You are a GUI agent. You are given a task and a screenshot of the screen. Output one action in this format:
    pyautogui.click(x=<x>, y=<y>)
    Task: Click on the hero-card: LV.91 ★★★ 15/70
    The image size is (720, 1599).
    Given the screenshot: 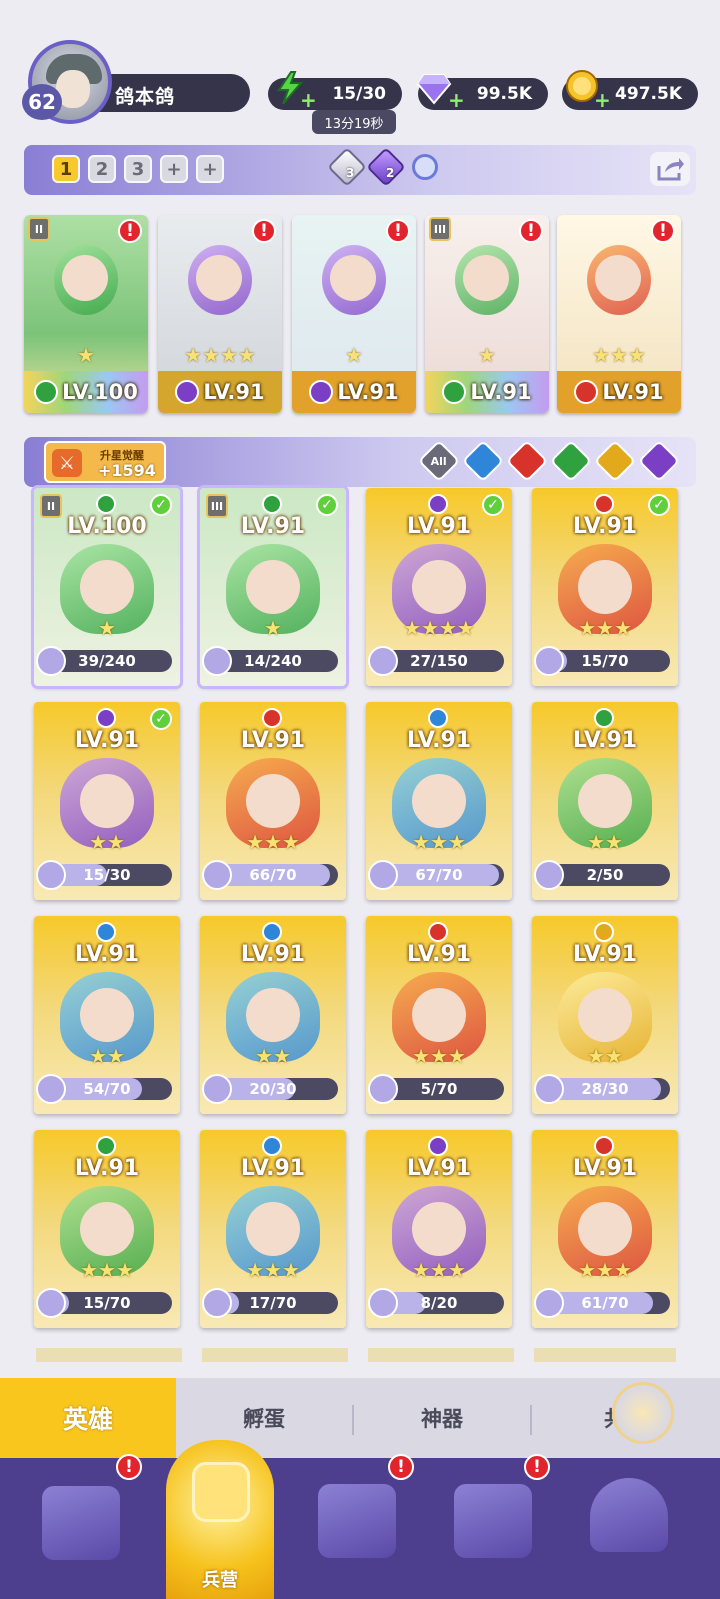 What is the action you would take?
    pyautogui.click(x=107, y=1229)
    